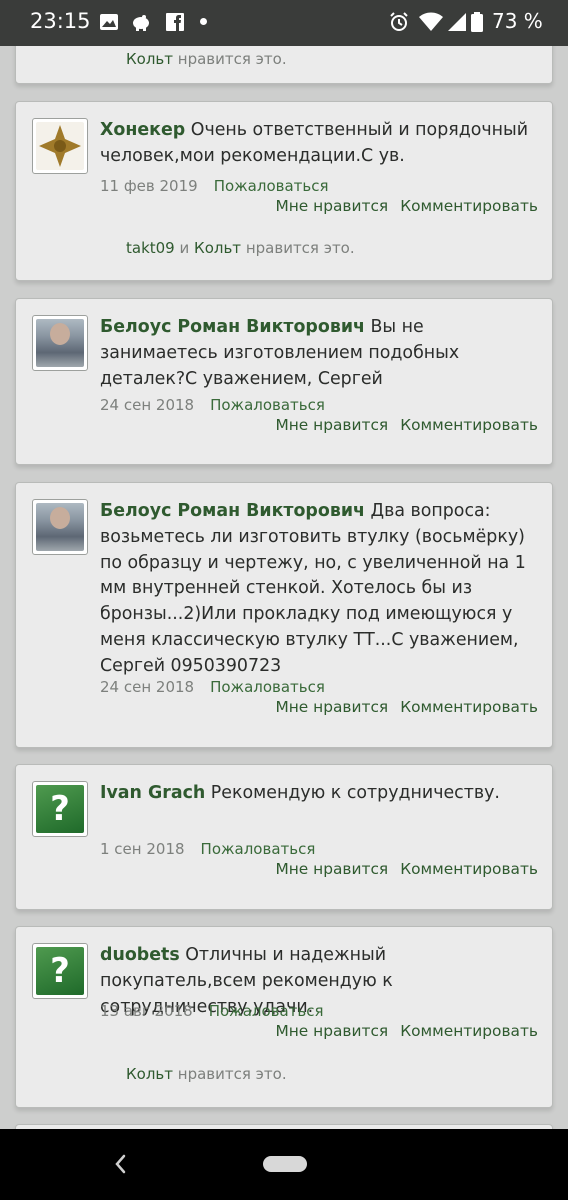 This screenshot has width=568, height=1200. I want to click on battery-percent: 73 %, so click(517, 21).